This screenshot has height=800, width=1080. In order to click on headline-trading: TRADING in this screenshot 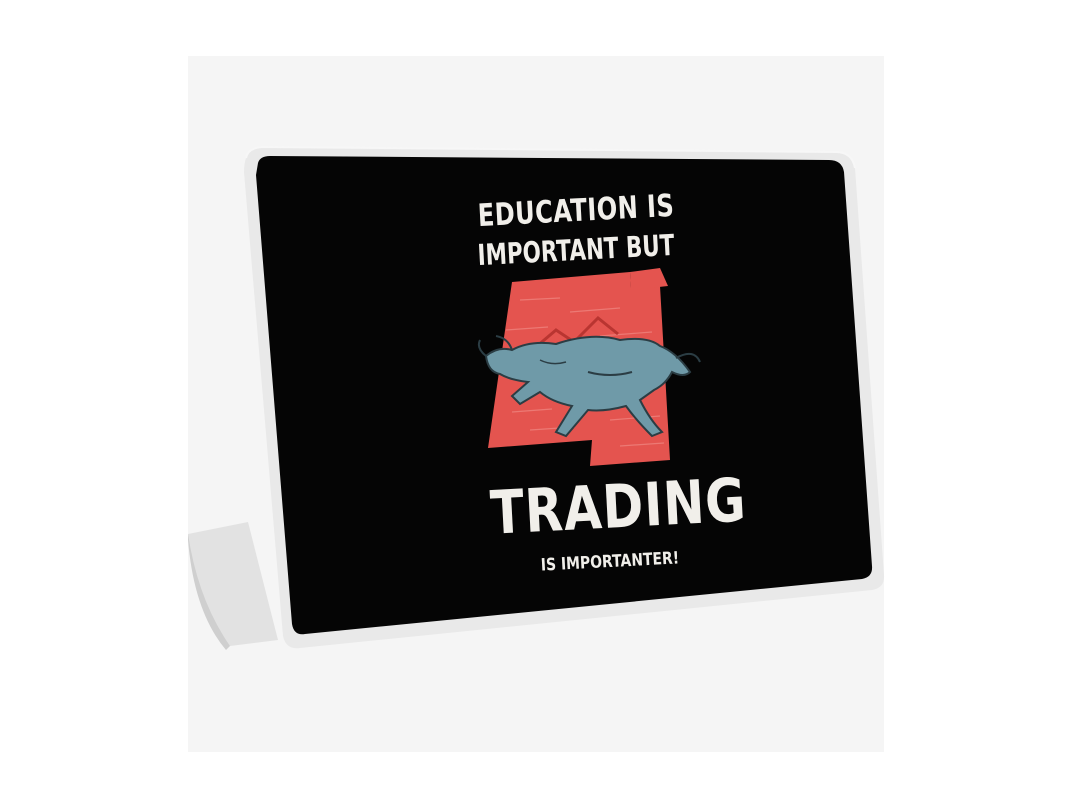, I will do `click(618, 507)`.